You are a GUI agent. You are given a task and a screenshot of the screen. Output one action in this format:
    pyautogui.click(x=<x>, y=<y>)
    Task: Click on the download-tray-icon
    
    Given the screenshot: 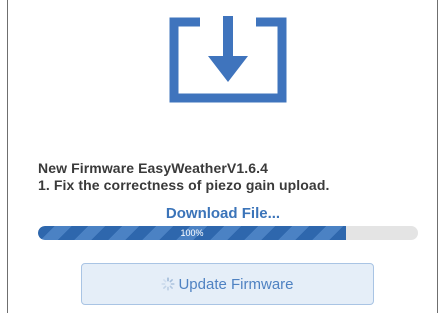 What is the action you would take?
    pyautogui.click(x=228, y=59)
    